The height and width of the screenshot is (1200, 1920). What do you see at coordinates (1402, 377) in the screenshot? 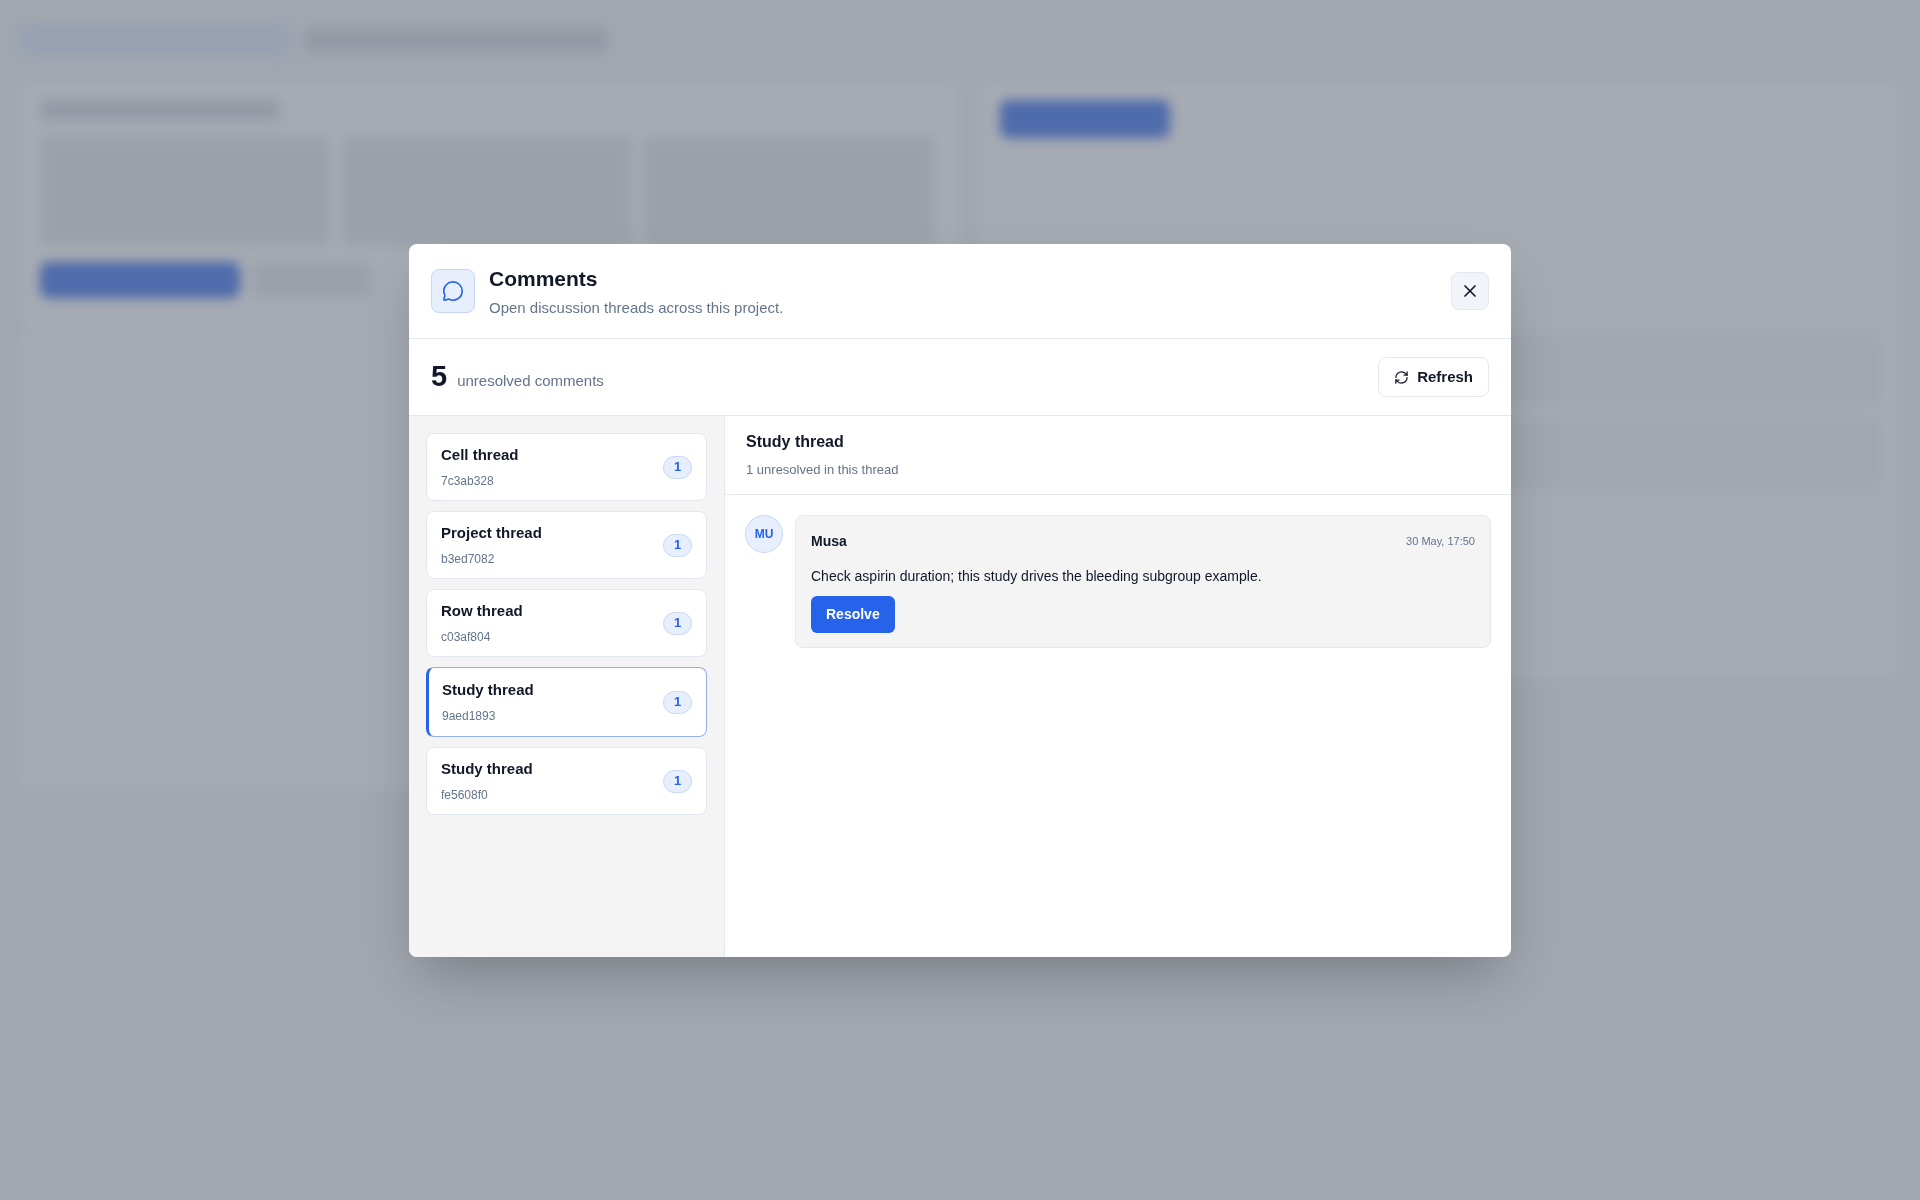
I see `refresh-icon` at bounding box center [1402, 377].